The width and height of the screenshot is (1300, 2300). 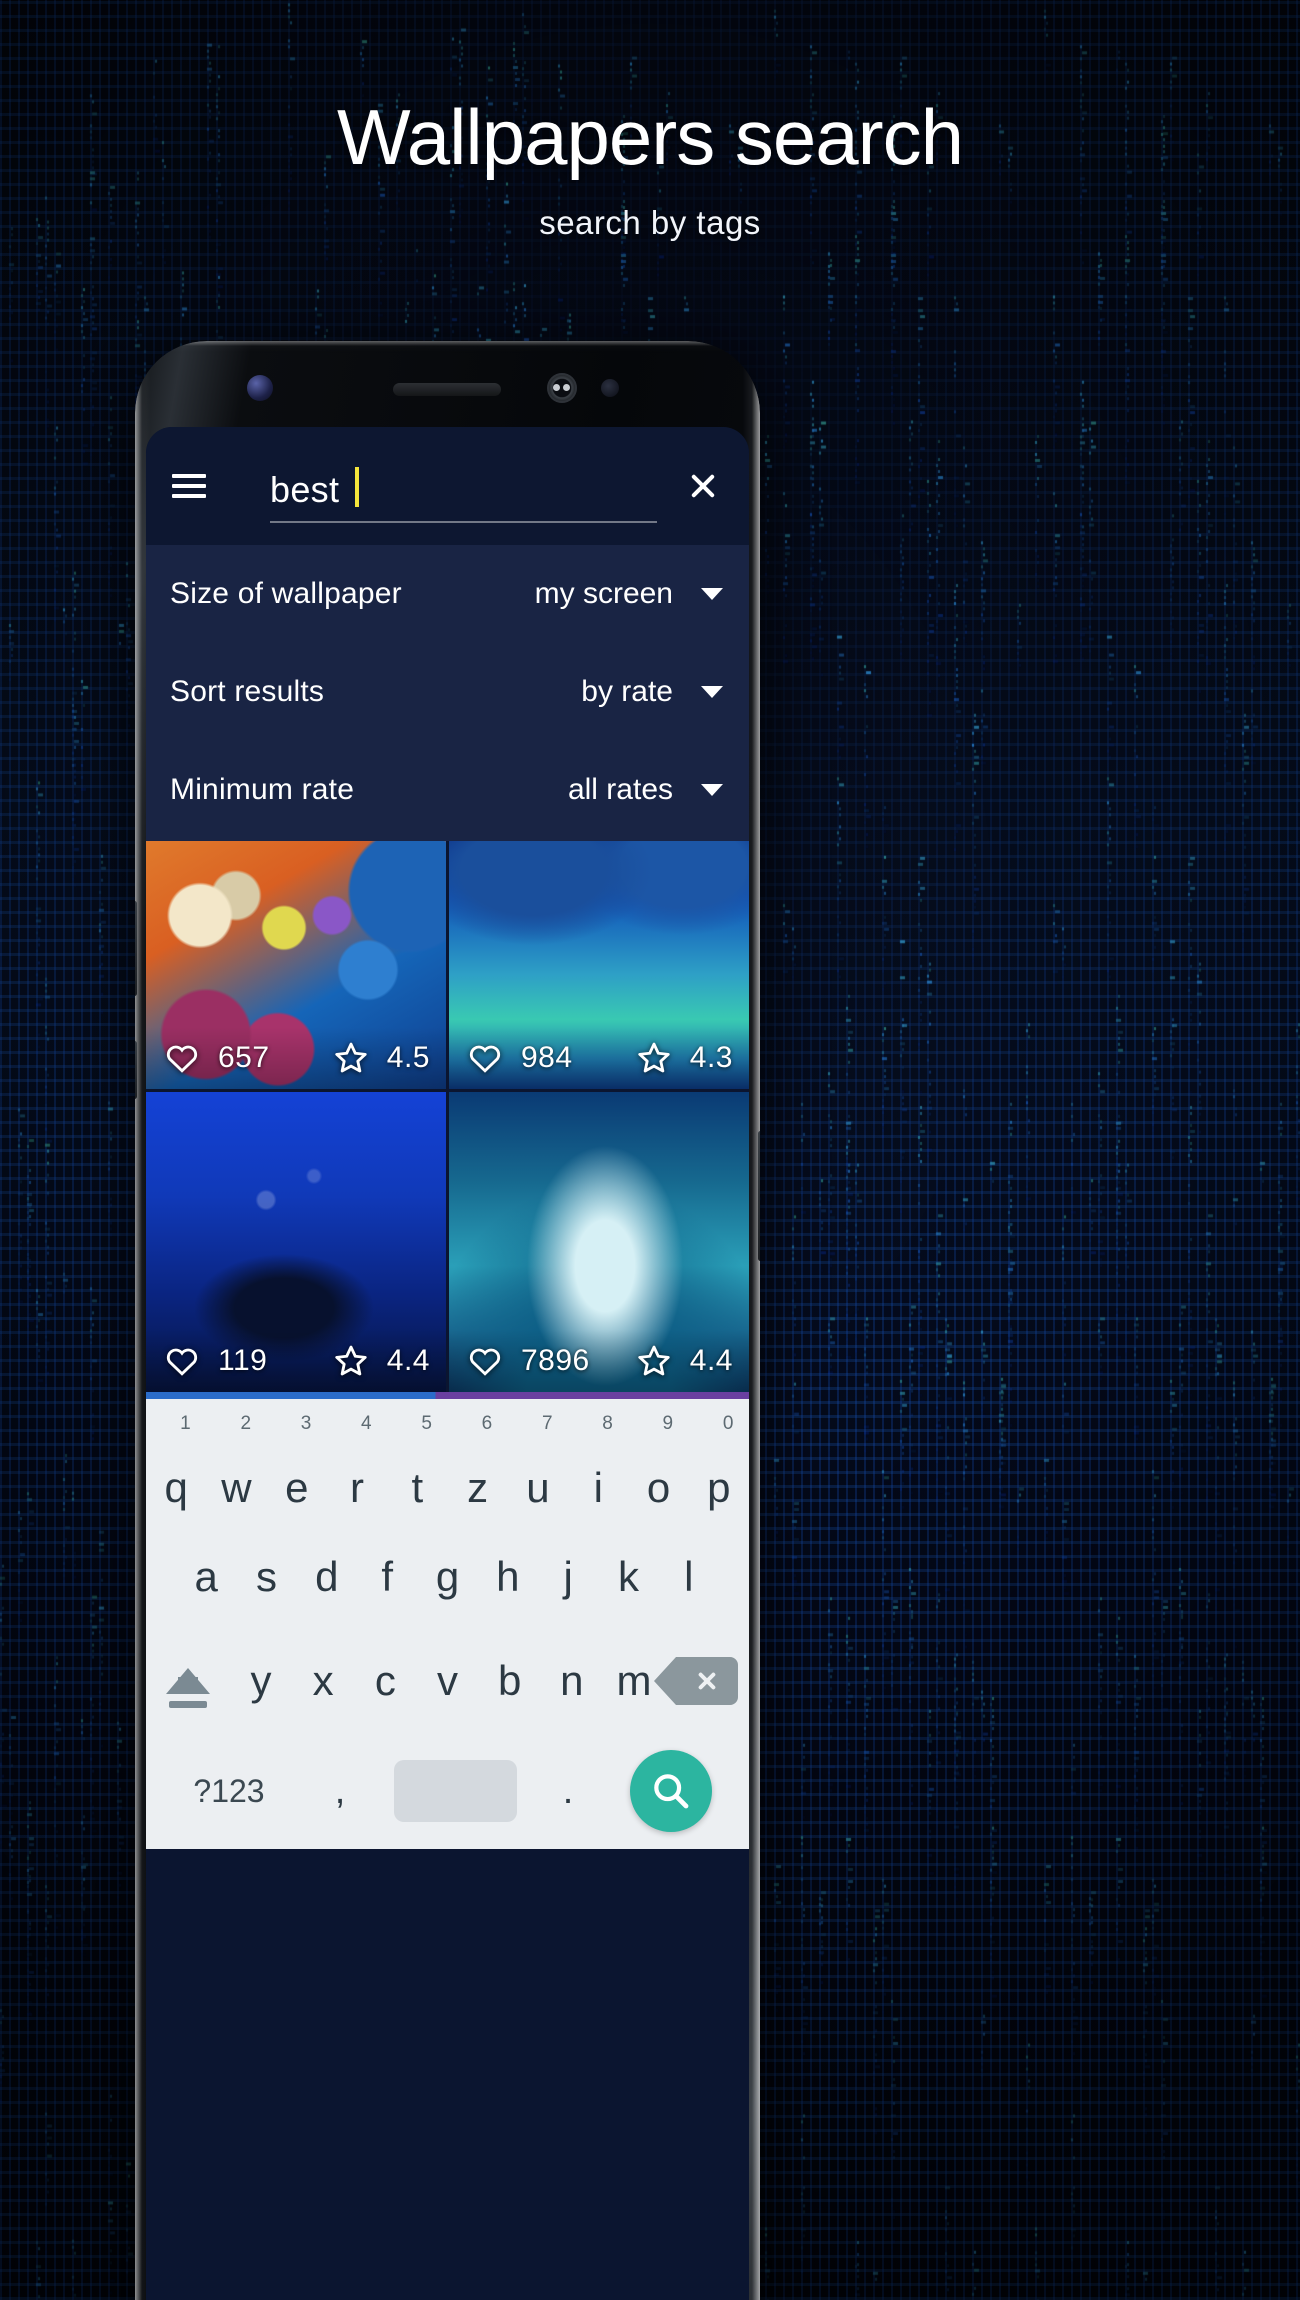 I want to click on period-key: ., so click(x=568, y=1791).